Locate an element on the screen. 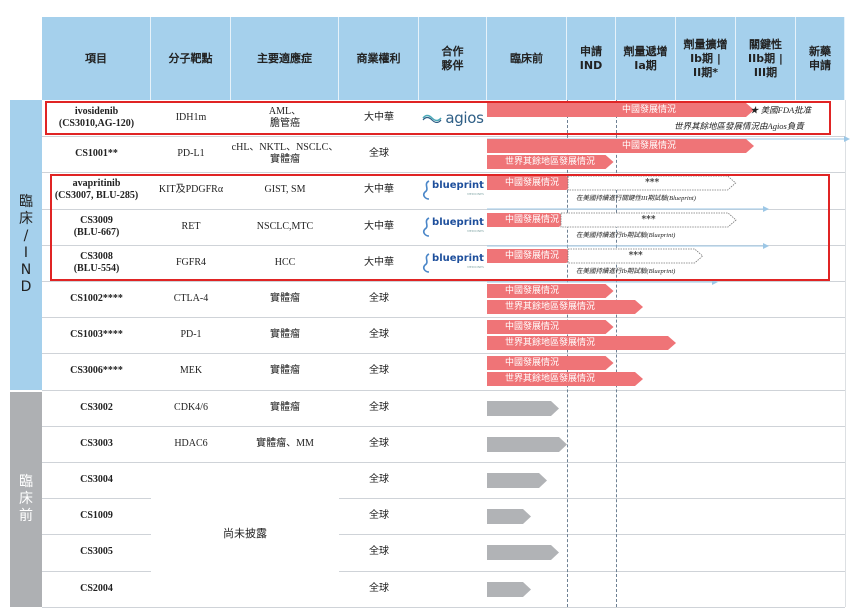  cell-project: CS1009 is located at coordinates (96, 516).